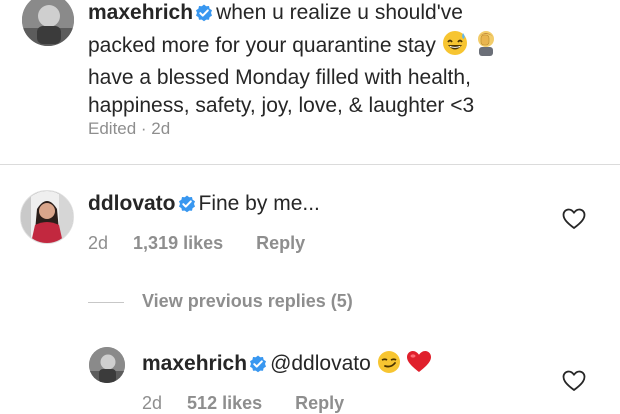 This screenshot has height=414, width=620. I want to click on red-heart-emoji-icon, so click(419, 365).